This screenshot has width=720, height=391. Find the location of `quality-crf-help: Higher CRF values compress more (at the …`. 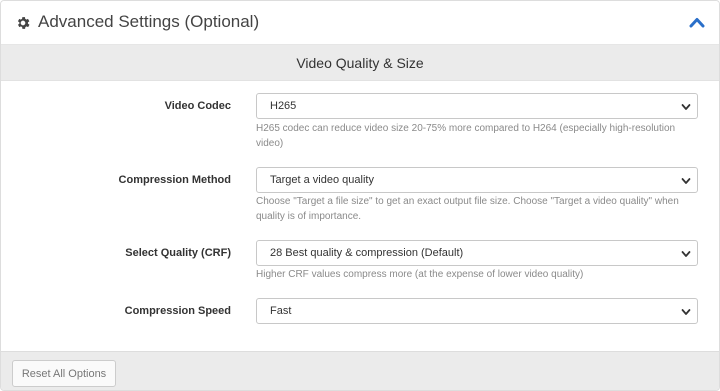

quality-crf-help: Higher CRF values compress more (at the … is located at coordinates (420, 274).